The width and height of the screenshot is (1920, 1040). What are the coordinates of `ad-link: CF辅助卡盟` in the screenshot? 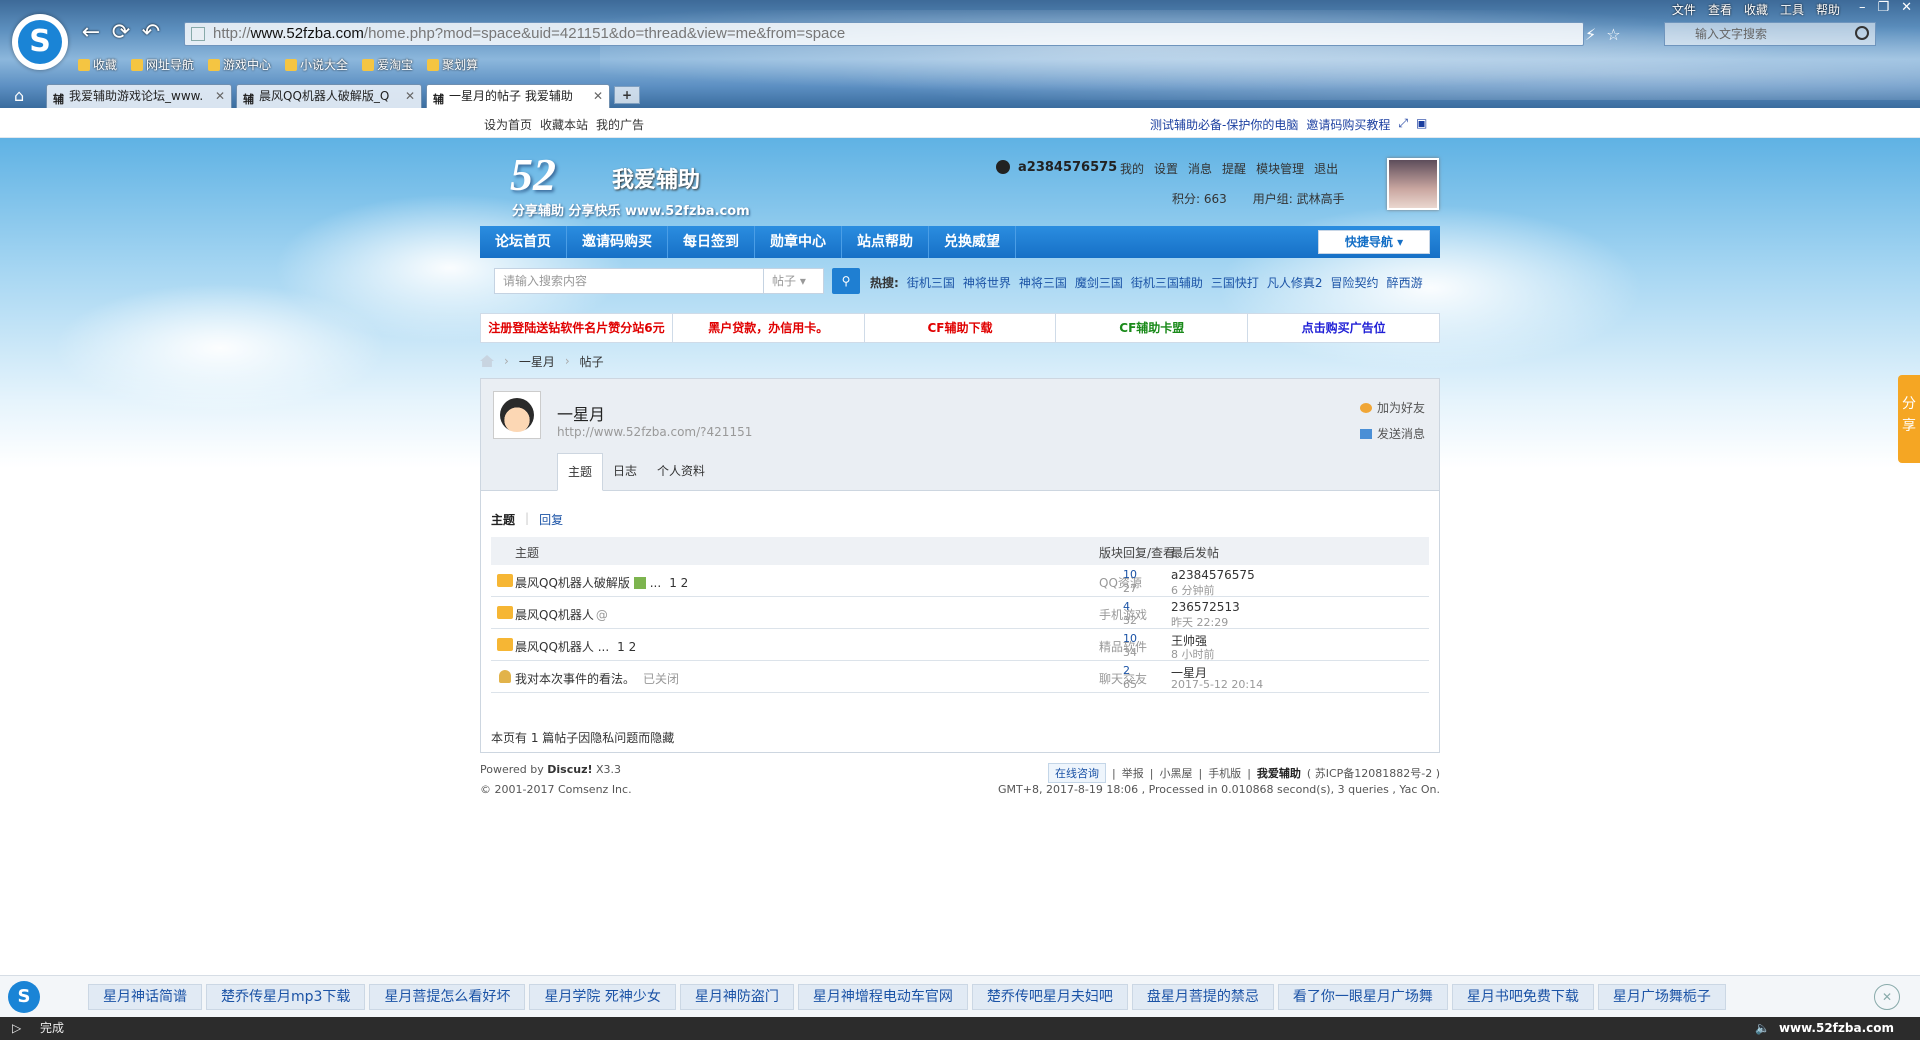 It's located at (1152, 328).